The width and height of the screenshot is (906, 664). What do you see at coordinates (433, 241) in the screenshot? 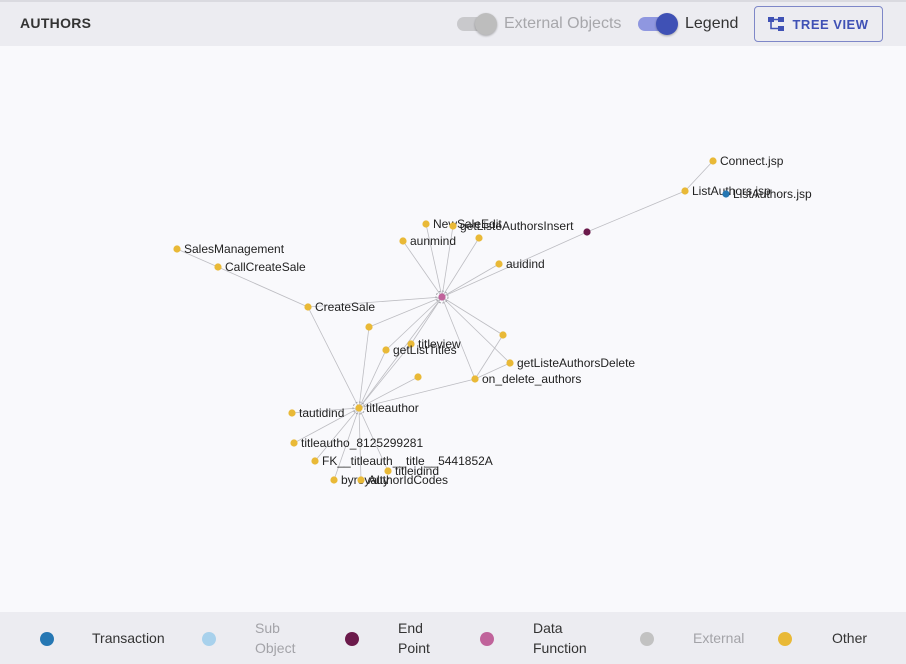
I see `node-label: aunmind` at bounding box center [433, 241].